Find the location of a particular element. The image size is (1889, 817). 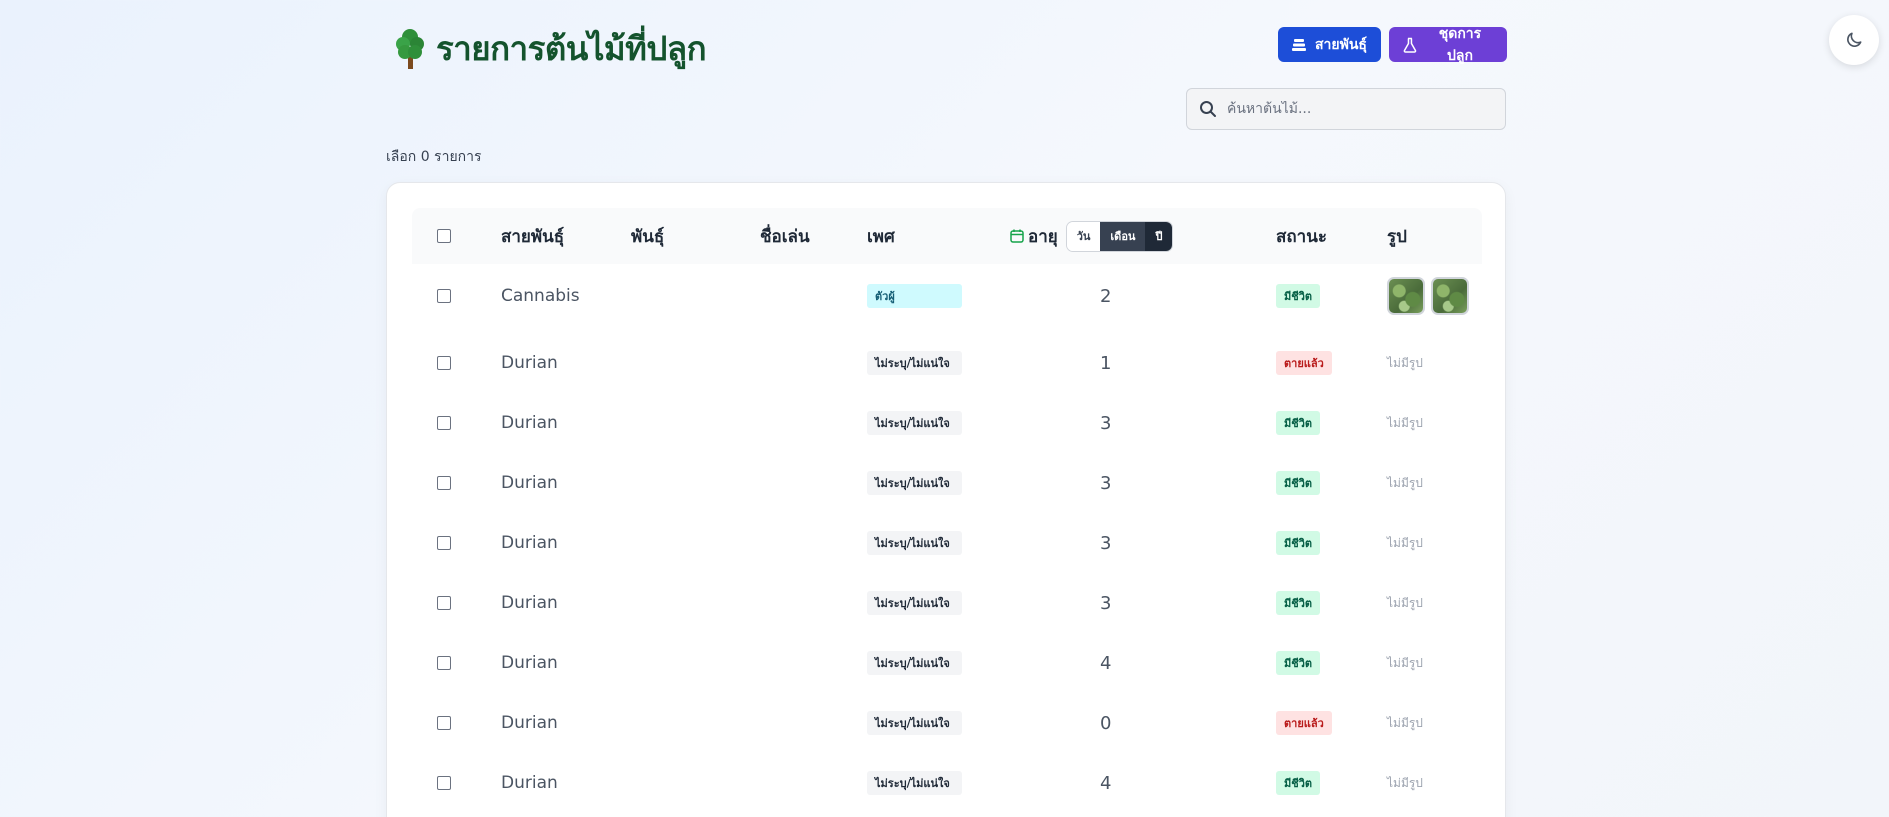

tree-icon is located at coordinates (410, 48).